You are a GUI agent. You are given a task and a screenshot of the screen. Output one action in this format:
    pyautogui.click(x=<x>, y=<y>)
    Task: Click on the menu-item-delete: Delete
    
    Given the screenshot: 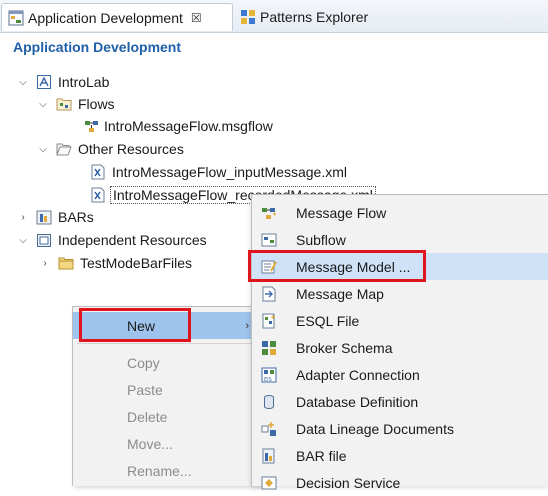 What is the action you would take?
    pyautogui.click(x=168, y=416)
    